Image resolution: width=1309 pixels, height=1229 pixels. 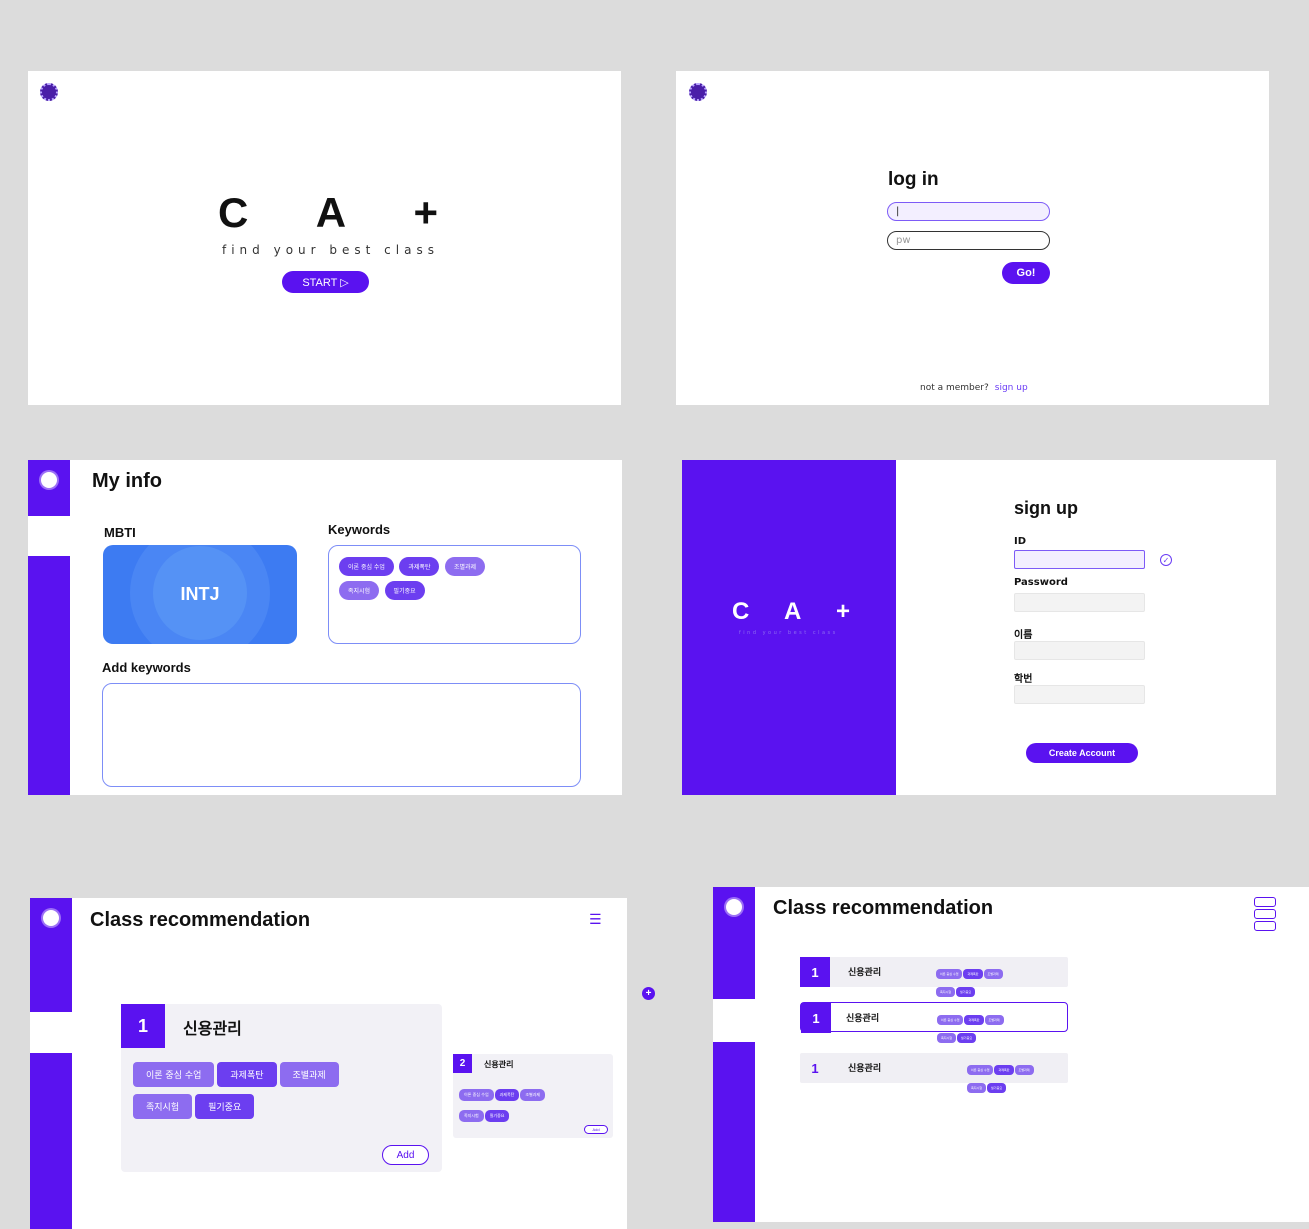 What do you see at coordinates (789, 627) in the screenshot?
I see `brand-panel: C A + find your best class` at bounding box center [789, 627].